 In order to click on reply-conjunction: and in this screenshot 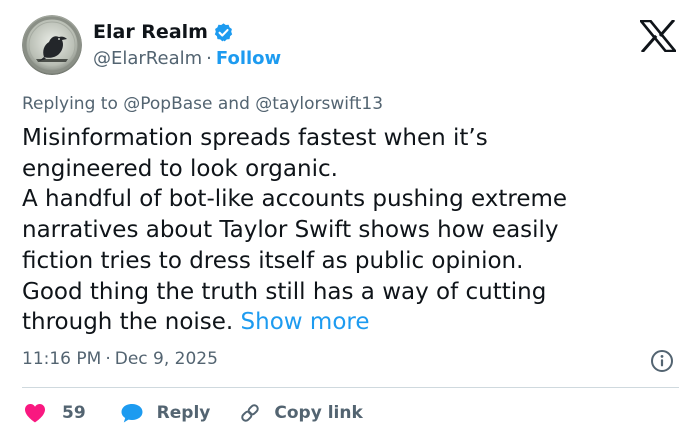, I will do `click(233, 104)`.